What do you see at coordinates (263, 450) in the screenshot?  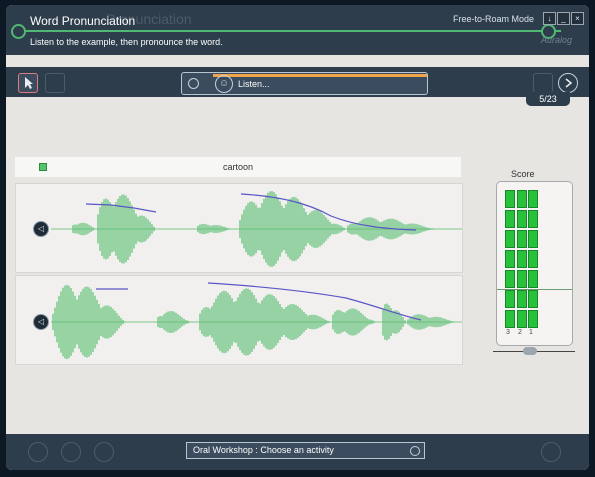 I see `activity-label: Oral Workshop : Choose an activity` at bounding box center [263, 450].